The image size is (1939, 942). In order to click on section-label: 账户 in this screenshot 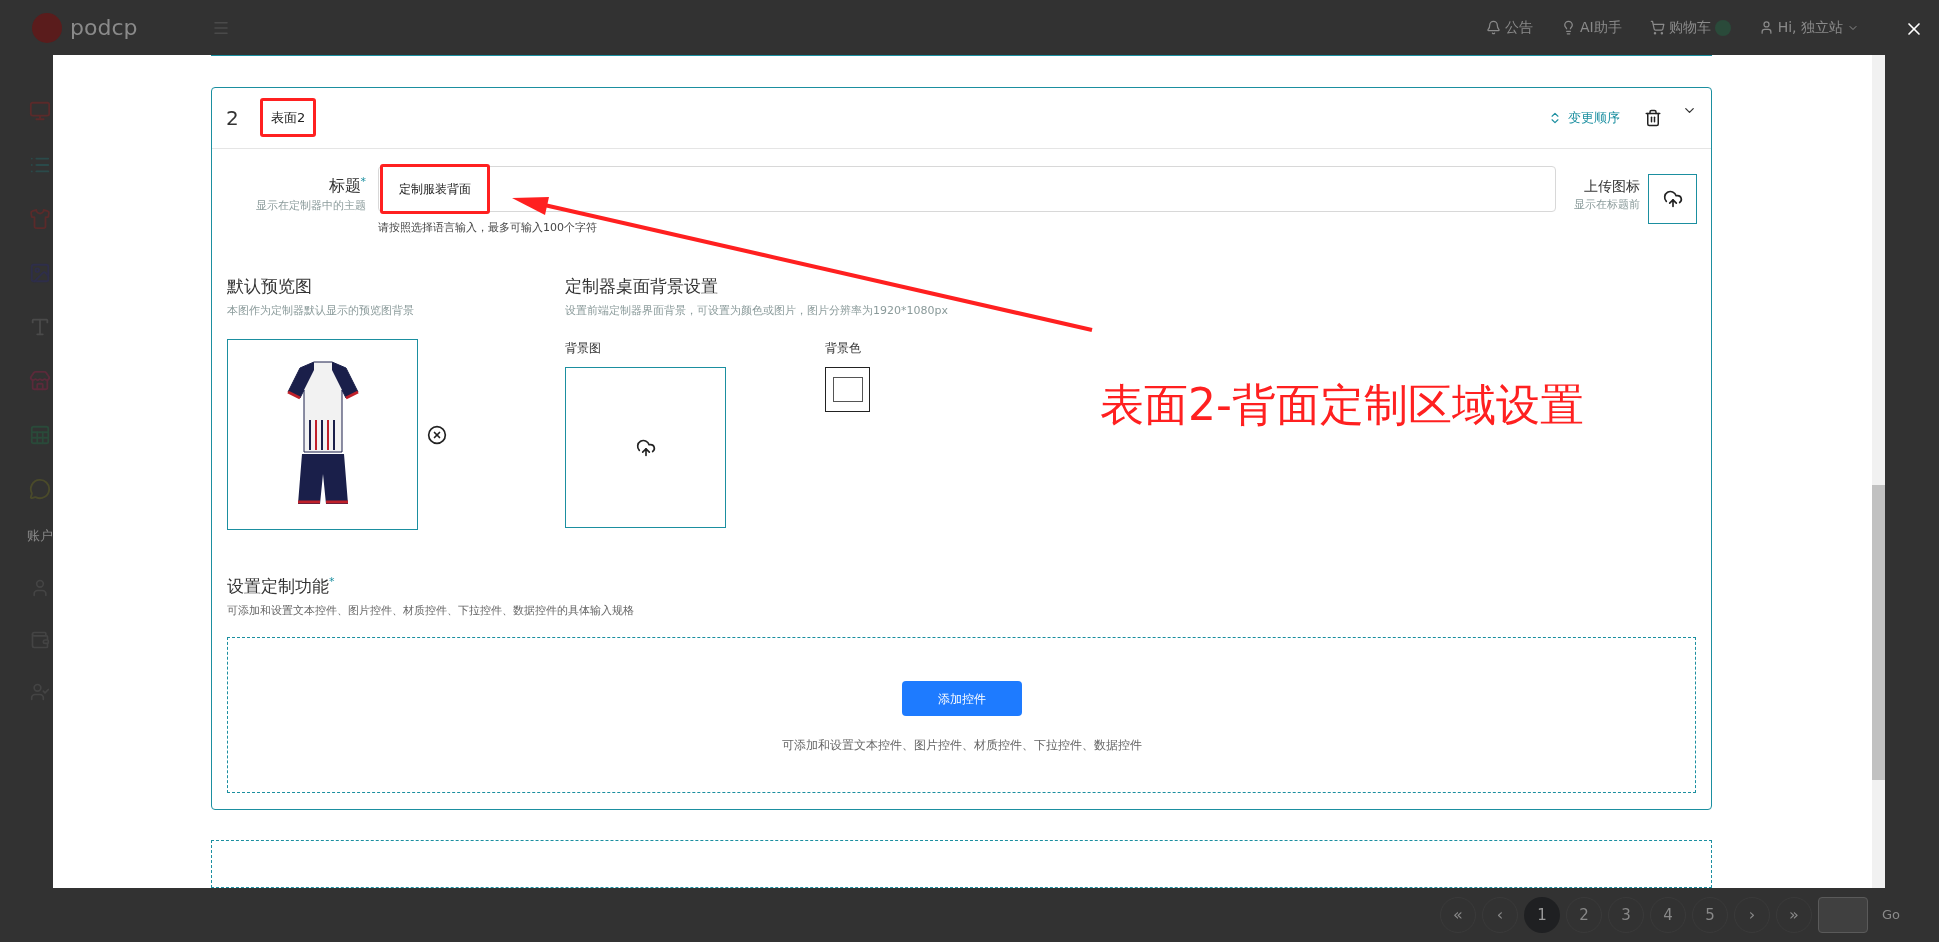, I will do `click(40, 536)`.